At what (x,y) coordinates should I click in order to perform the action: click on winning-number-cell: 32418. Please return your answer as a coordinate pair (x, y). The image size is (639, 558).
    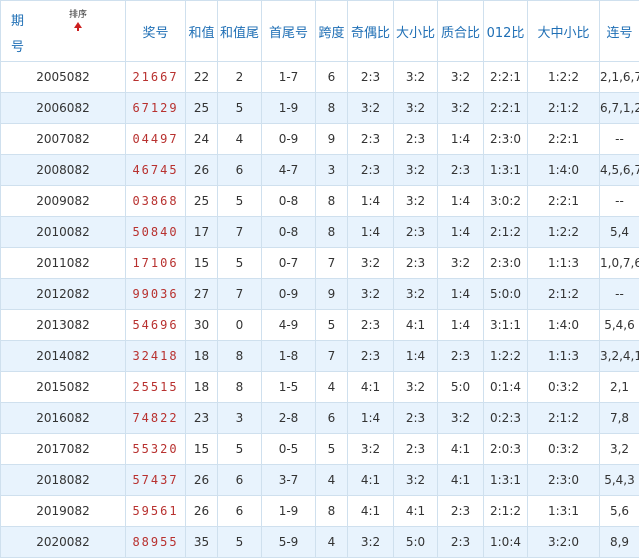
    Looking at the image, I should click on (156, 356).